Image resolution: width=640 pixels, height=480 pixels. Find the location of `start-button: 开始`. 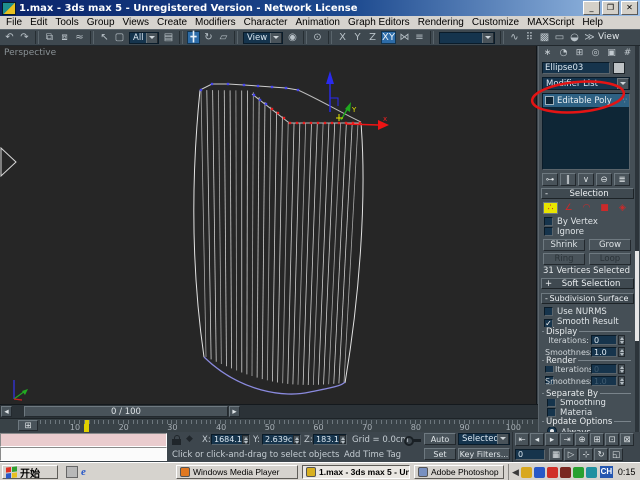

start-button: 开始 is located at coordinates (30, 472).